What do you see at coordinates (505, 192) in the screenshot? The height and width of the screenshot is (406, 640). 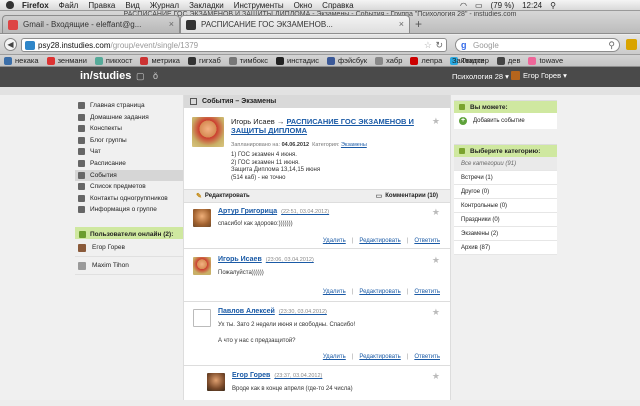 I see `category-item: Другое (0)` at bounding box center [505, 192].